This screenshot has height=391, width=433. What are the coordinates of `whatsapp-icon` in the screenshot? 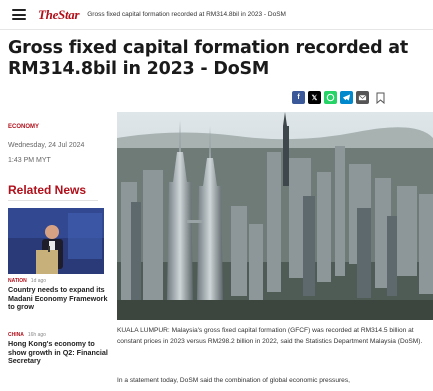 It's located at (330, 97).